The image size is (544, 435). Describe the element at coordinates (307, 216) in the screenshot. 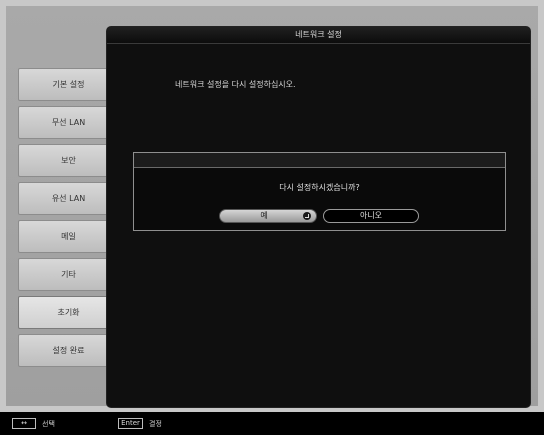

I see `enter-icon` at that location.